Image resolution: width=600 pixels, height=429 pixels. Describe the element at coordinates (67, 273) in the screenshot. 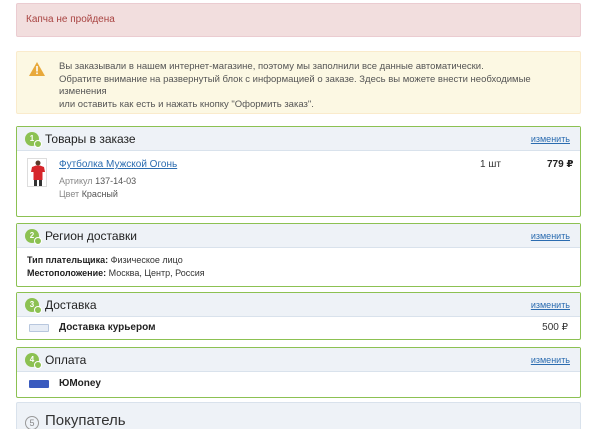

I see `location-label: Местоположение:` at that location.